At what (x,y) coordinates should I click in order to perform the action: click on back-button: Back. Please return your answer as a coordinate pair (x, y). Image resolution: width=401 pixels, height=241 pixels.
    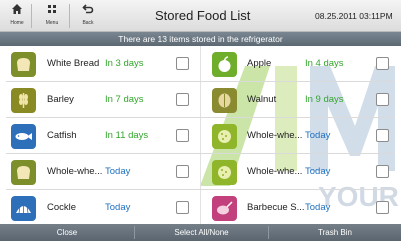
    Looking at the image, I should click on (88, 16).